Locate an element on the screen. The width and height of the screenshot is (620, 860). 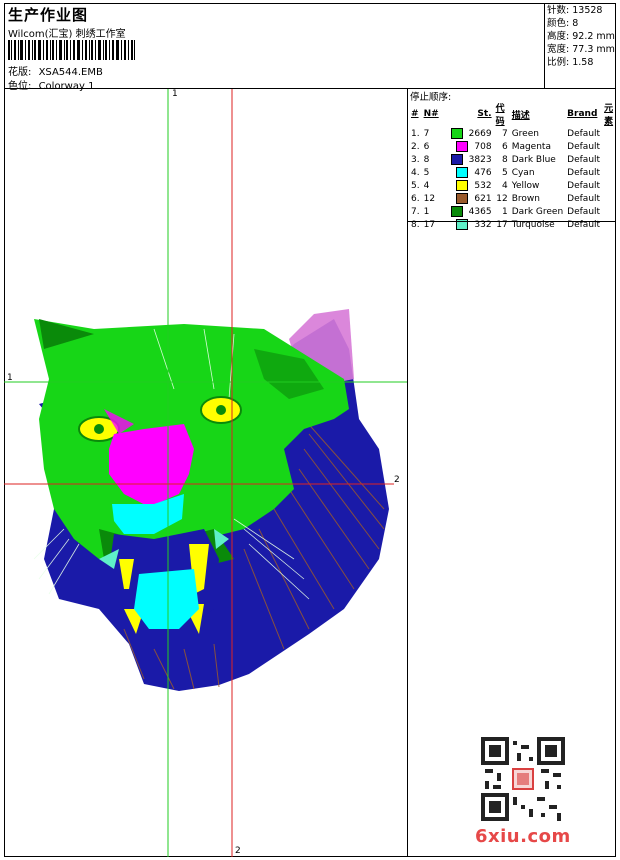
software-subtitle: Wilcom(汇宝) 刺绣工作室 is located at coordinates (67, 34).